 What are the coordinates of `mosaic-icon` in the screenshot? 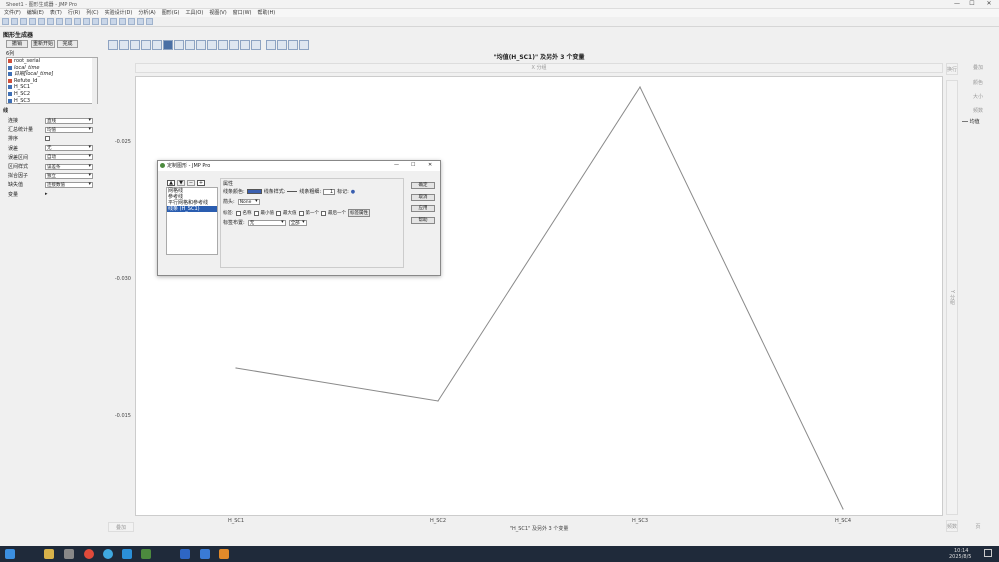 It's located at (282, 45).